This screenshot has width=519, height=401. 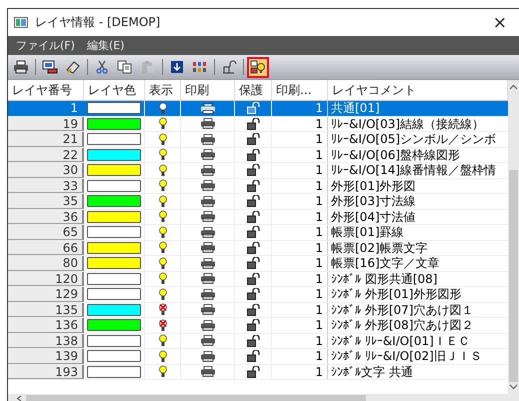 I want to click on scroll-down-icon, so click(x=513, y=387).